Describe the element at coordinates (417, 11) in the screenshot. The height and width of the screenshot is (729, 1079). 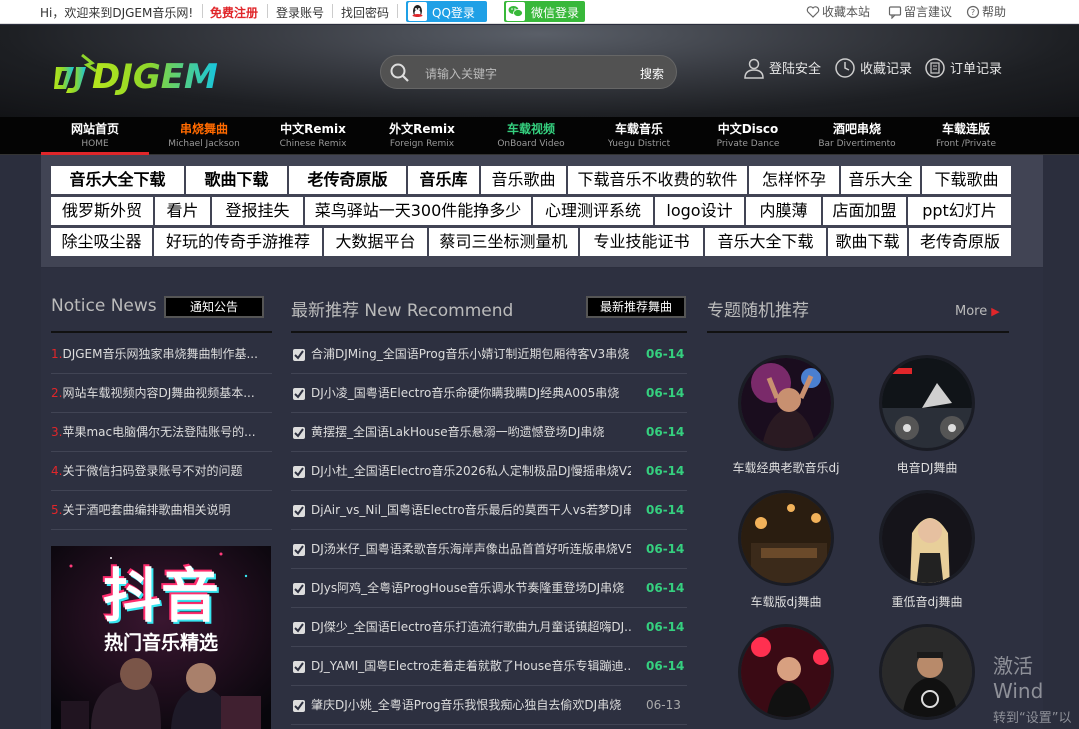
I see `qq-icon` at that location.